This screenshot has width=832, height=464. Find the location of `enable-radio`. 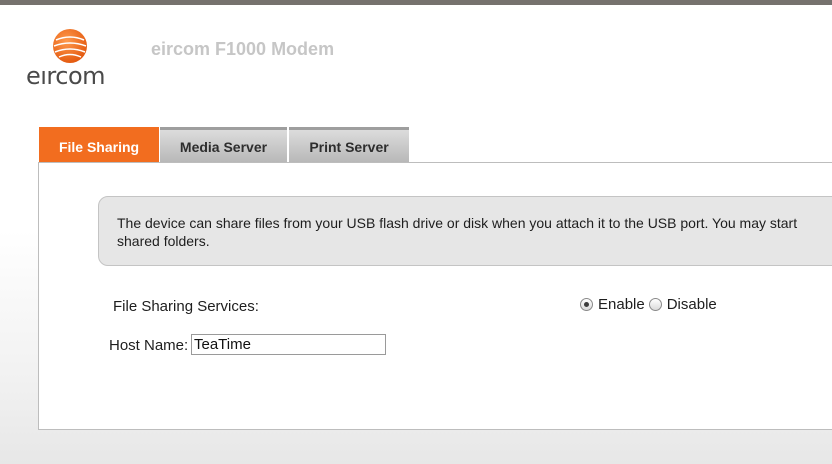

enable-radio is located at coordinates (586, 304).